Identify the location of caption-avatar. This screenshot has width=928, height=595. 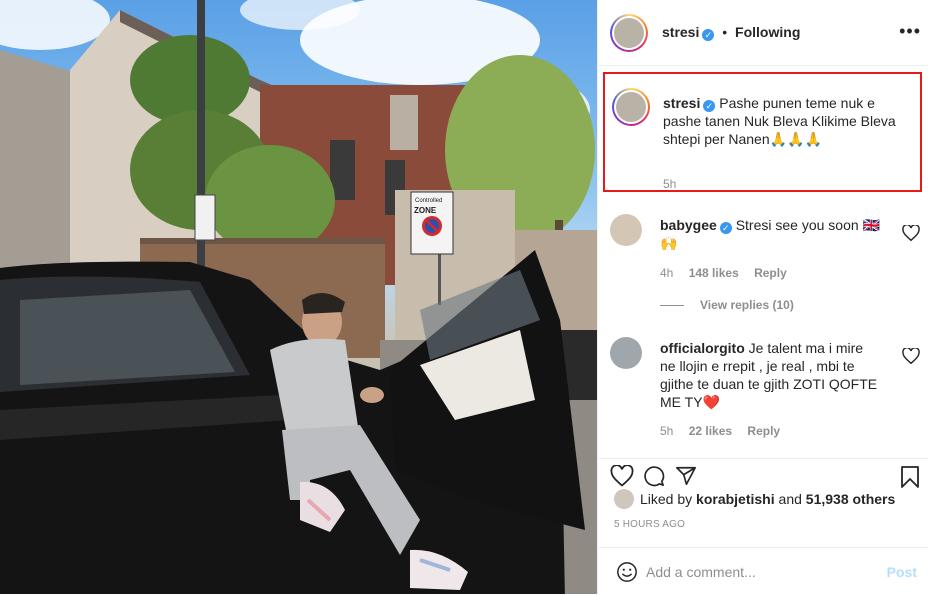
(631, 107).